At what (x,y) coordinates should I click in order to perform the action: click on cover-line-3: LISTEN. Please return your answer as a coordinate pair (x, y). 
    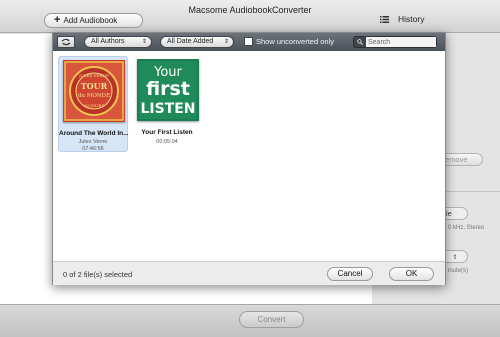
    Looking at the image, I should click on (167, 109).